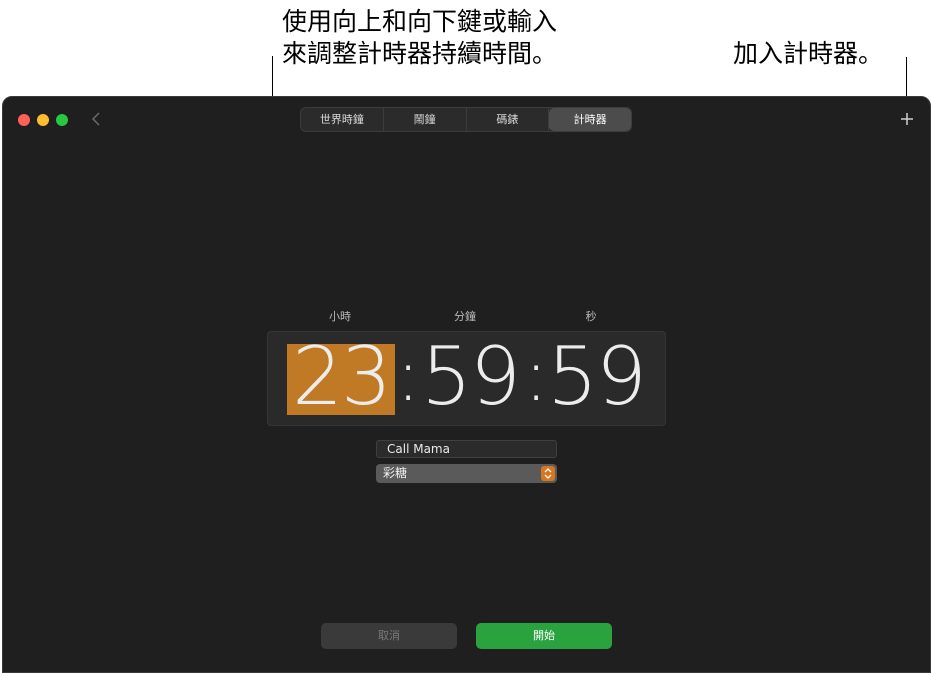  What do you see at coordinates (466, 473) in the screenshot?
I see `sound-select: 彩糖` at bounding box center [466, 473].